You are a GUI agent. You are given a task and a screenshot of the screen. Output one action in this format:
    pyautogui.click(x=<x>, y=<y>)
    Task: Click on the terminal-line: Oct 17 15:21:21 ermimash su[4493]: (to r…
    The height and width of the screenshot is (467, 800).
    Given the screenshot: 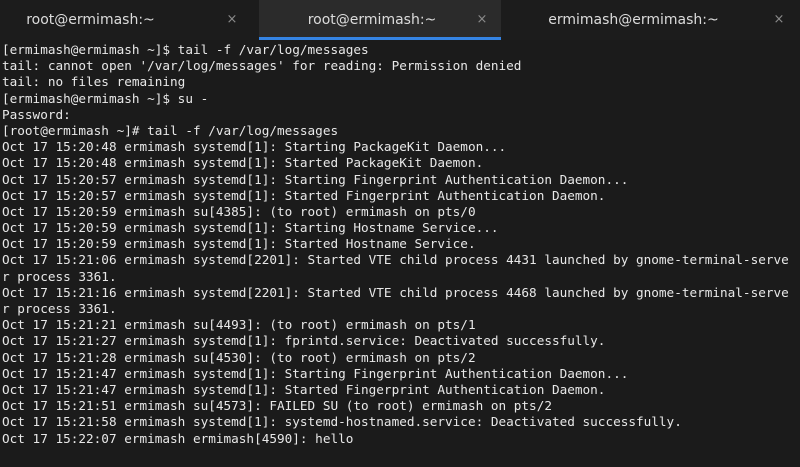 What is the action you would take?
    pyautogui.click(x=239, y=325)
    